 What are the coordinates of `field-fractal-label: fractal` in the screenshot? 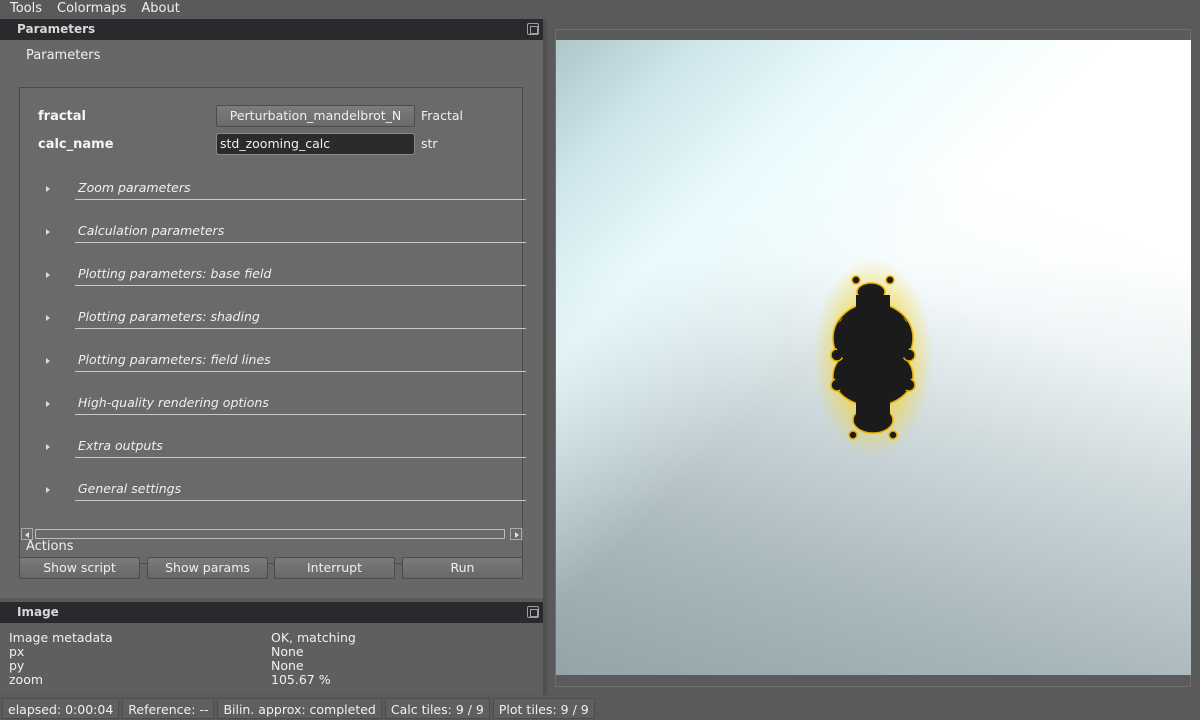 It's located at (62, 116).